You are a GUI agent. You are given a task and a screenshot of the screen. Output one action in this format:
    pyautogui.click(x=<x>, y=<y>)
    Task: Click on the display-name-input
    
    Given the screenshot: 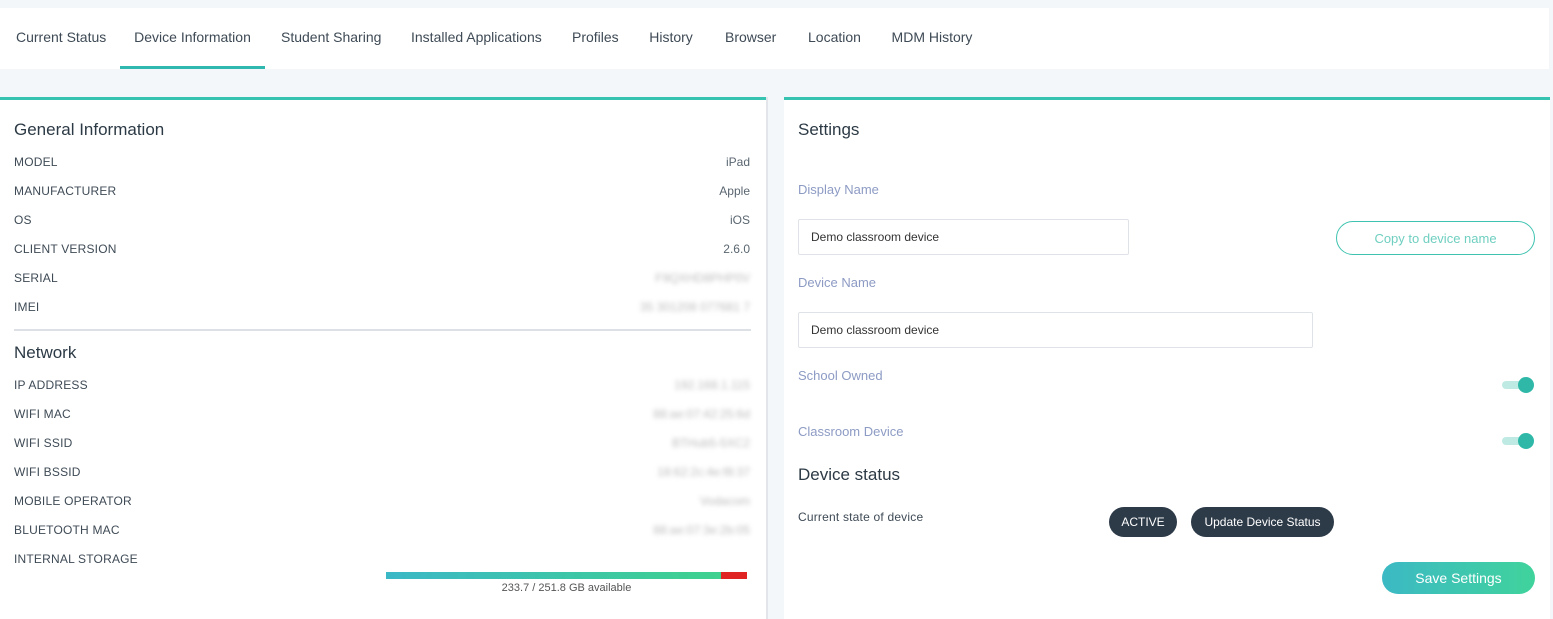 What is the action you would take?
    pyautogui.click(x=963, y=237)
    